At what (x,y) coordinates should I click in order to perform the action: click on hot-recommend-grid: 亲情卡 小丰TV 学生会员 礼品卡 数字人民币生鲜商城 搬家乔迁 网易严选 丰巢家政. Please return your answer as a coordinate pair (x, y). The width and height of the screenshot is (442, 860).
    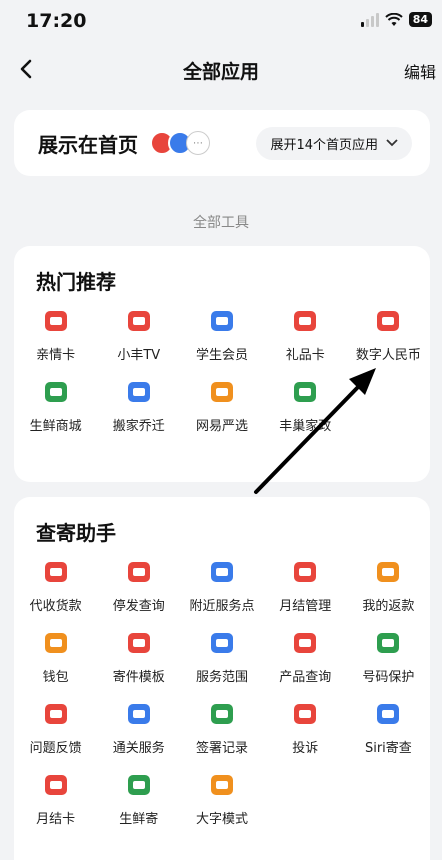
    Looking at the image, I should click on (222, 370).